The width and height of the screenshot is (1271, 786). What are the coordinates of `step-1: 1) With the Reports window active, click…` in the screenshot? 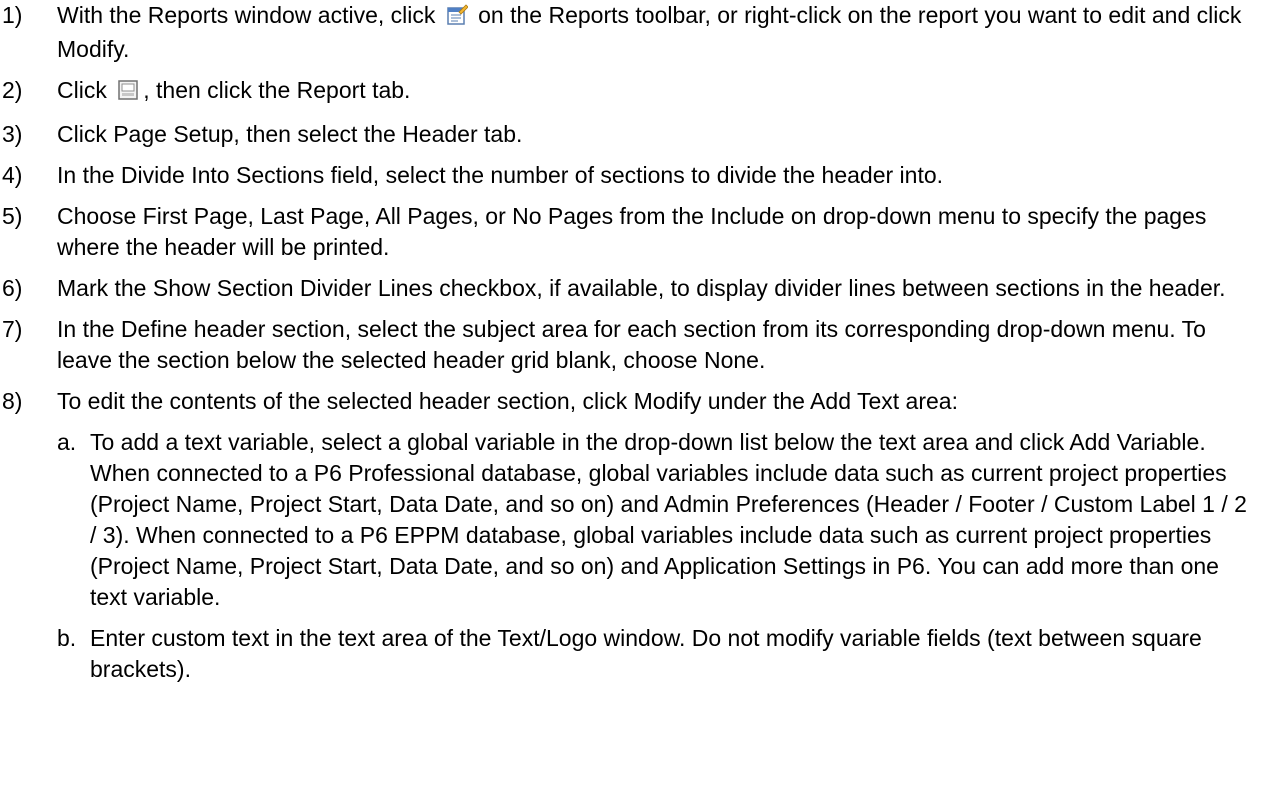 It's located at (635, 32).